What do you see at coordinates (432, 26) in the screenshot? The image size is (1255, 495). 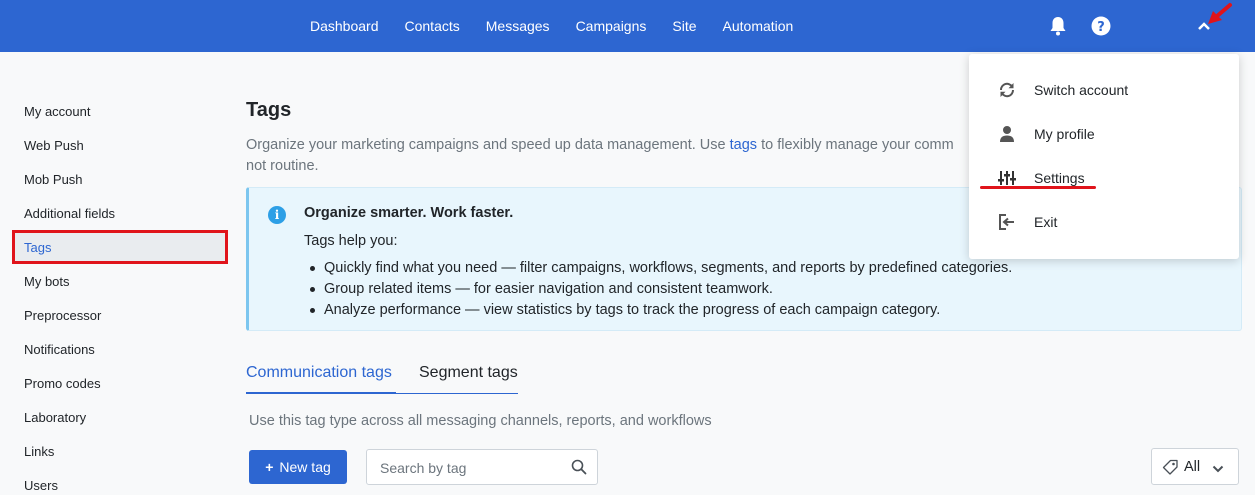 I see `nav-contacts: Contacts` at bounding box center [432, 26].